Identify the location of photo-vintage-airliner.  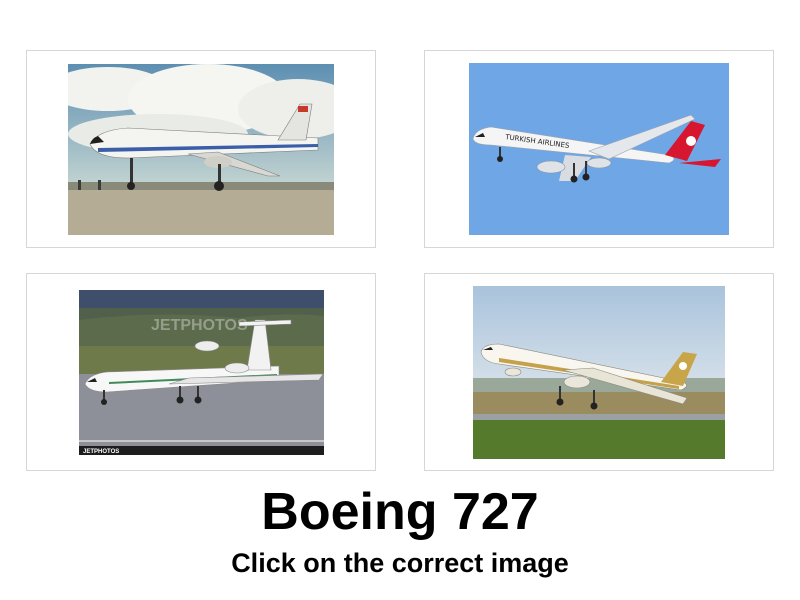
(201, 149).